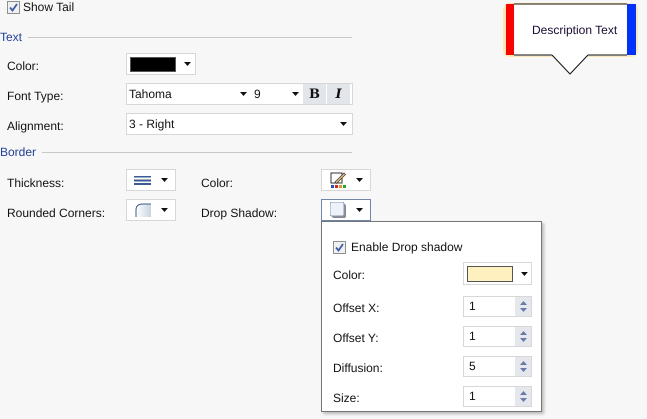  I want to click on checkbox-label: Enable Drop shadow, so click(406, 247).